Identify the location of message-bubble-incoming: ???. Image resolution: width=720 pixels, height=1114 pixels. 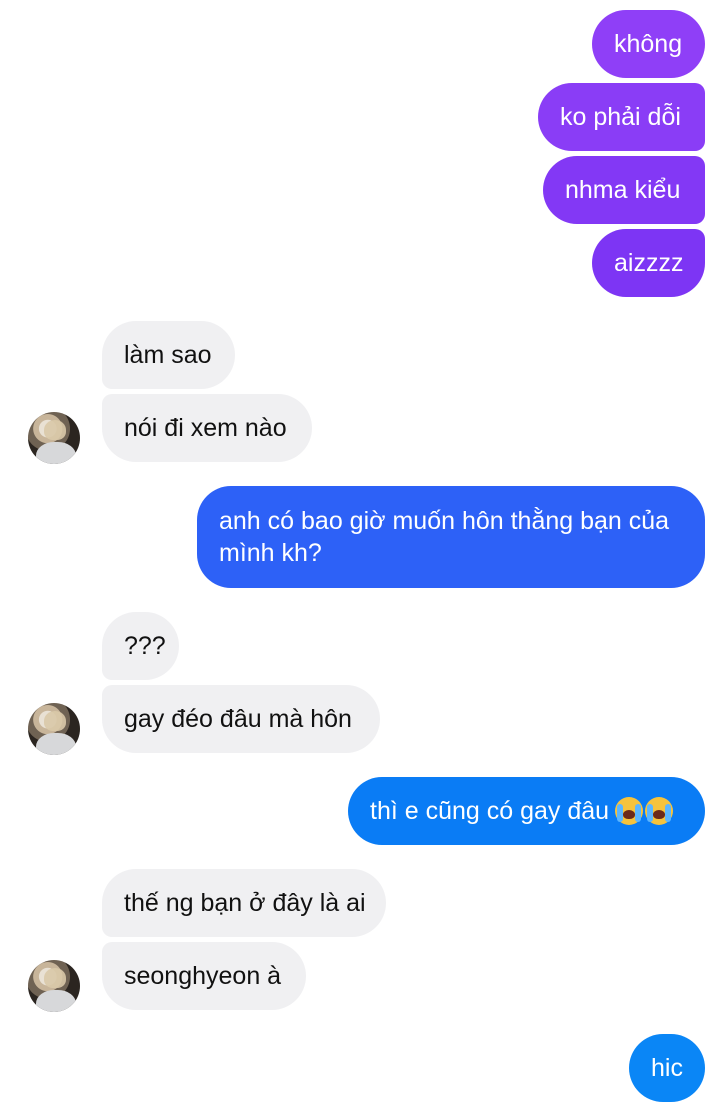
(140, 646).